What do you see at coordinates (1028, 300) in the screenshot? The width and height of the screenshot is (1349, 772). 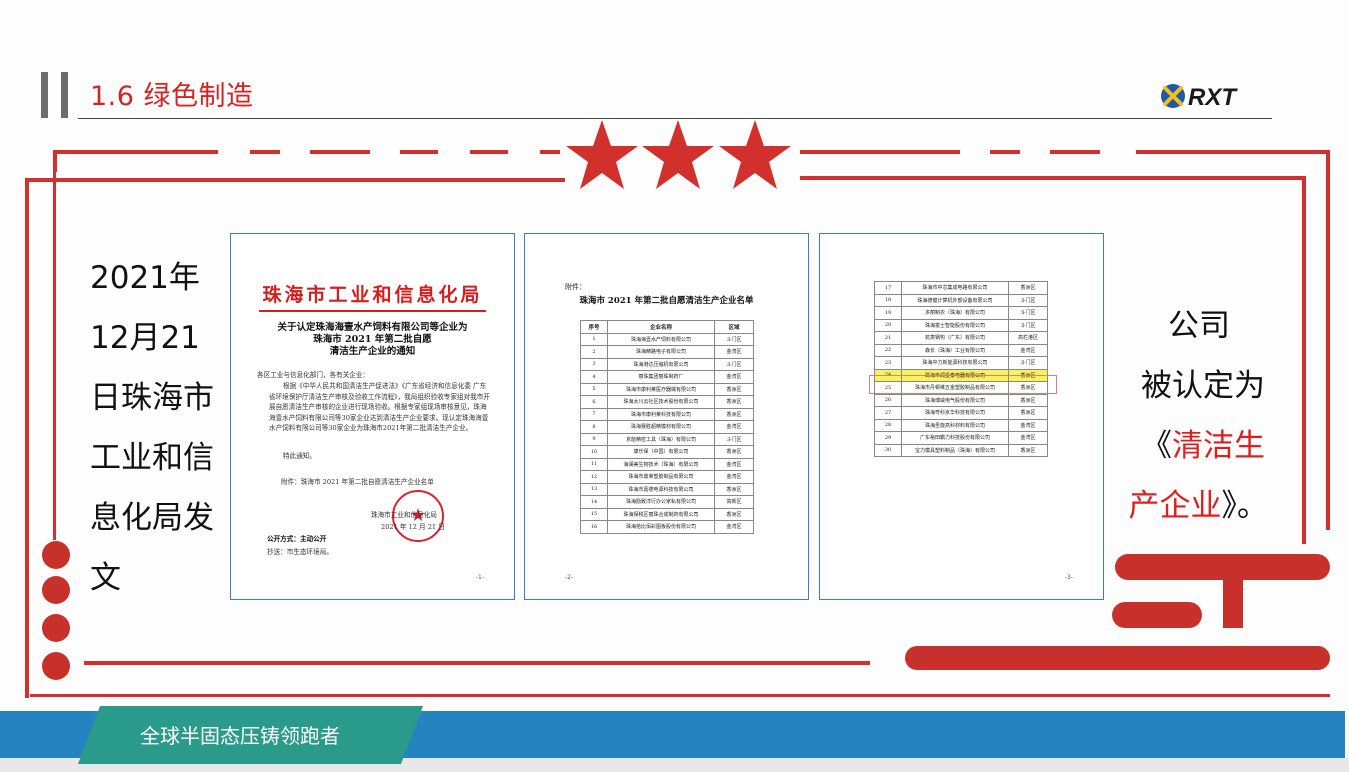 I see `district: 斗门区` at bounding box center [1028, 300].